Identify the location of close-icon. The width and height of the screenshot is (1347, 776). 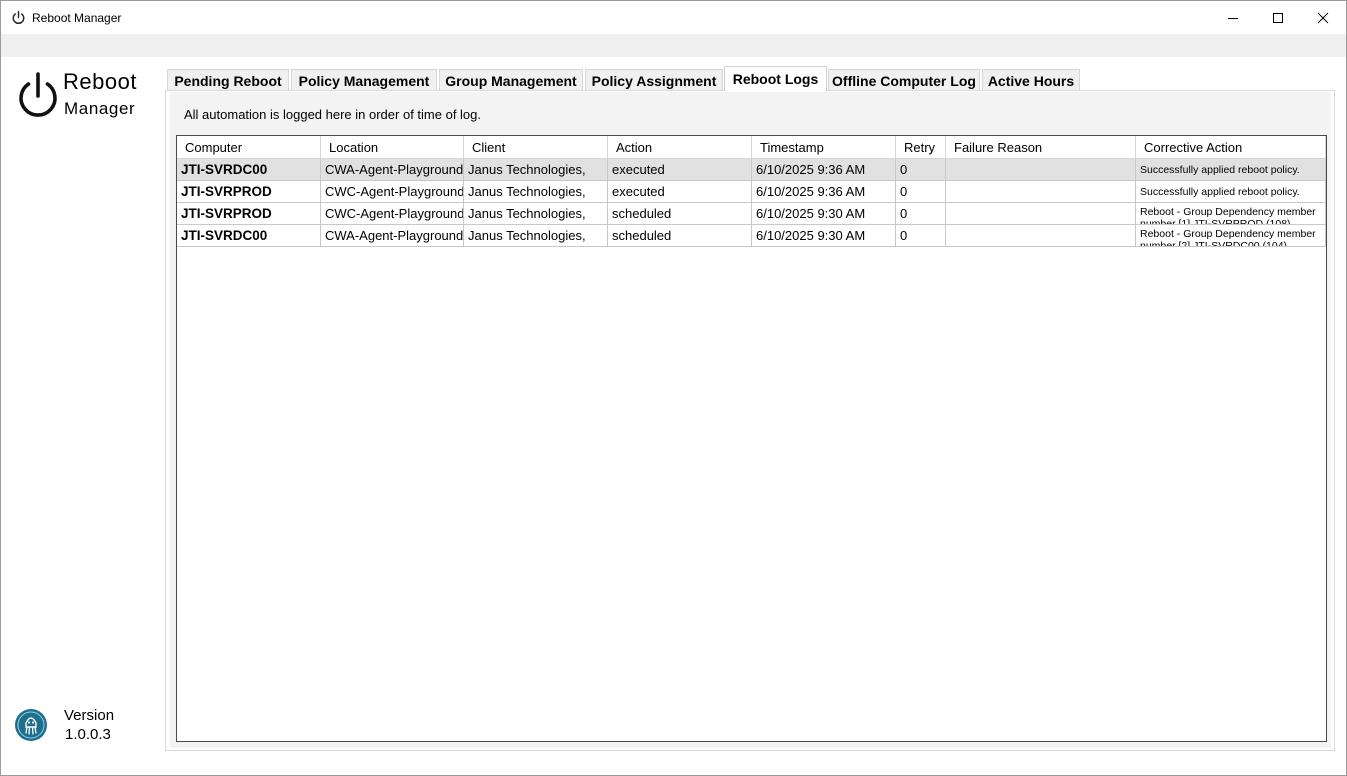
(1323, 17).